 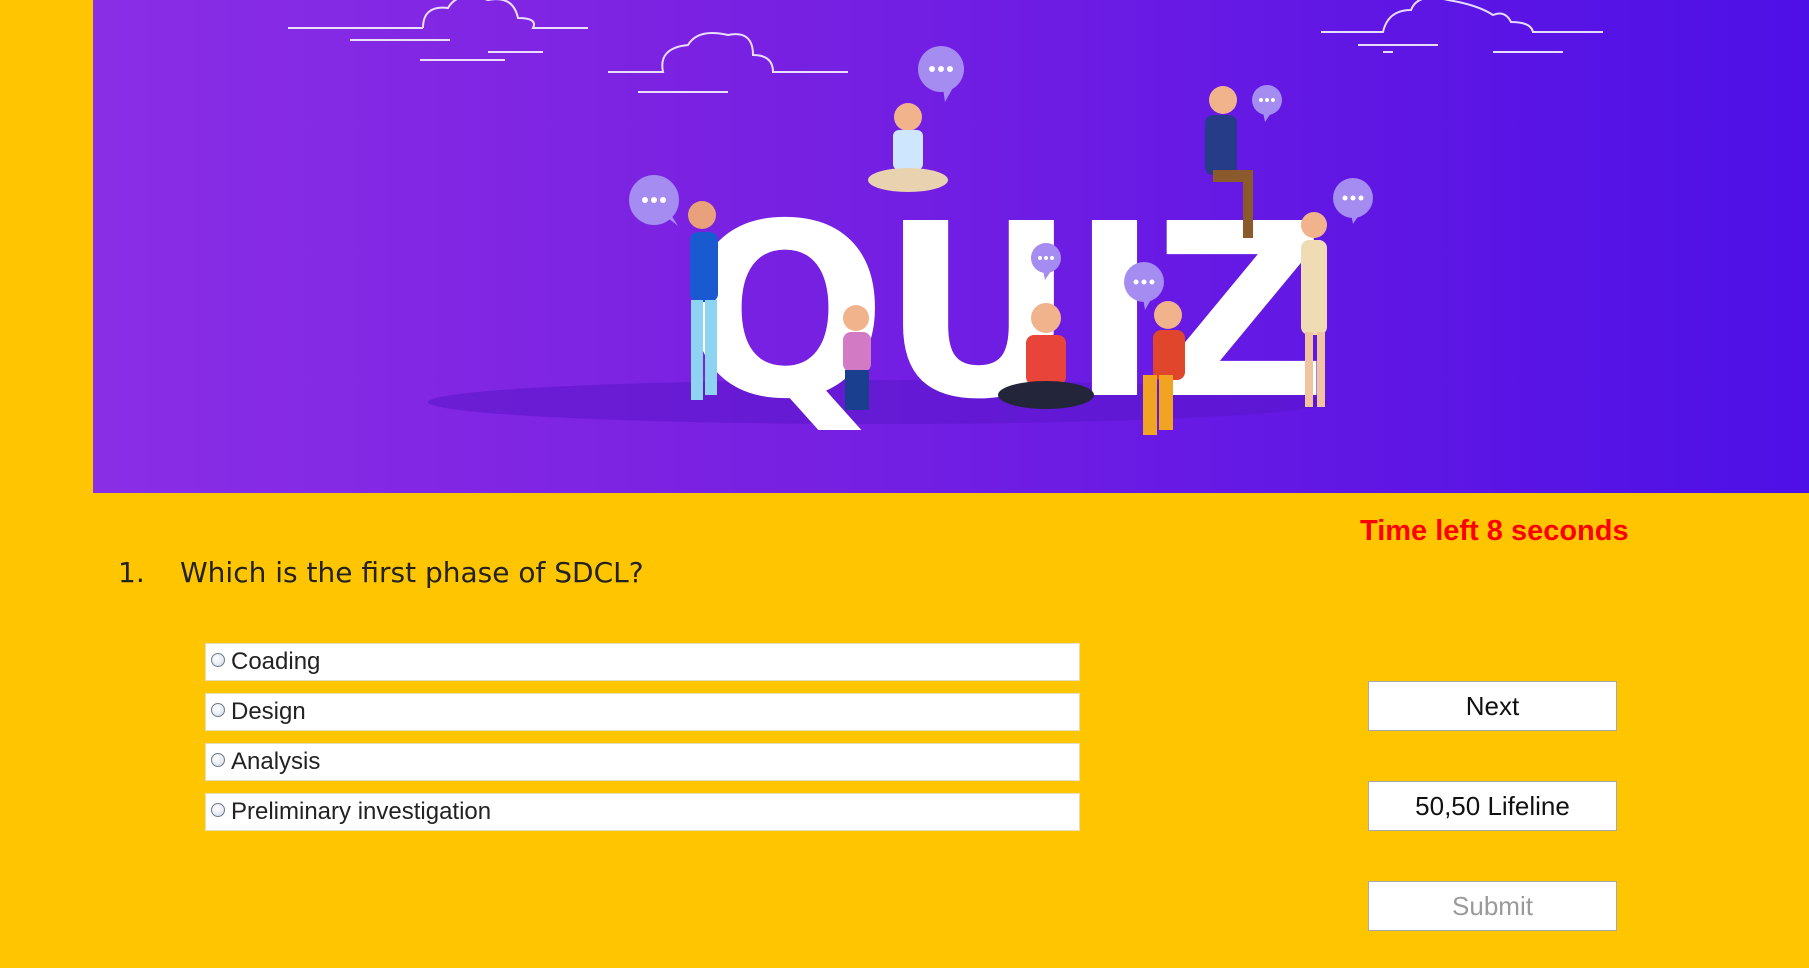 I want to click on quiz-title-graphic: QUIZ, so click(x=1005, y=312).